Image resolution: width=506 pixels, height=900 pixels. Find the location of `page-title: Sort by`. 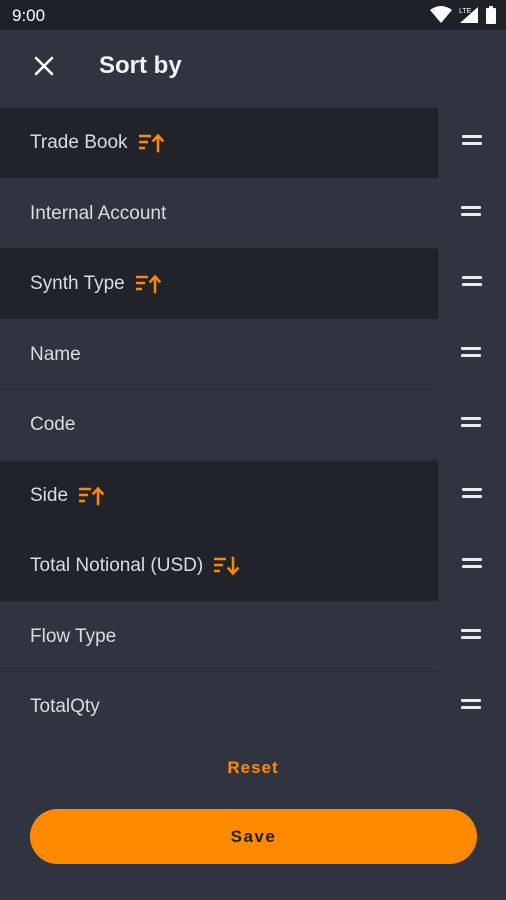

page-title: Sort by is located at coordinates (140, 65).